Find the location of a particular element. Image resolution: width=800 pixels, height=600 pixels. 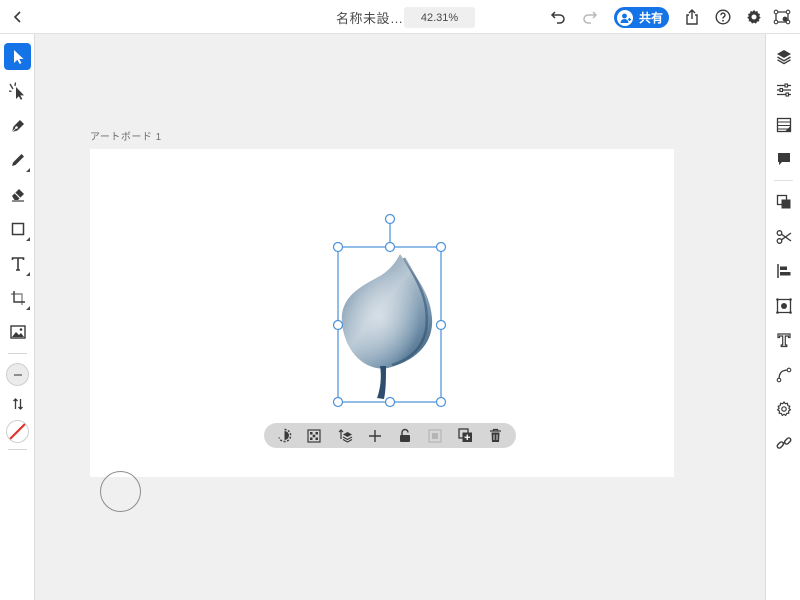

resize-handle-right is located at coordinates (441, 325).